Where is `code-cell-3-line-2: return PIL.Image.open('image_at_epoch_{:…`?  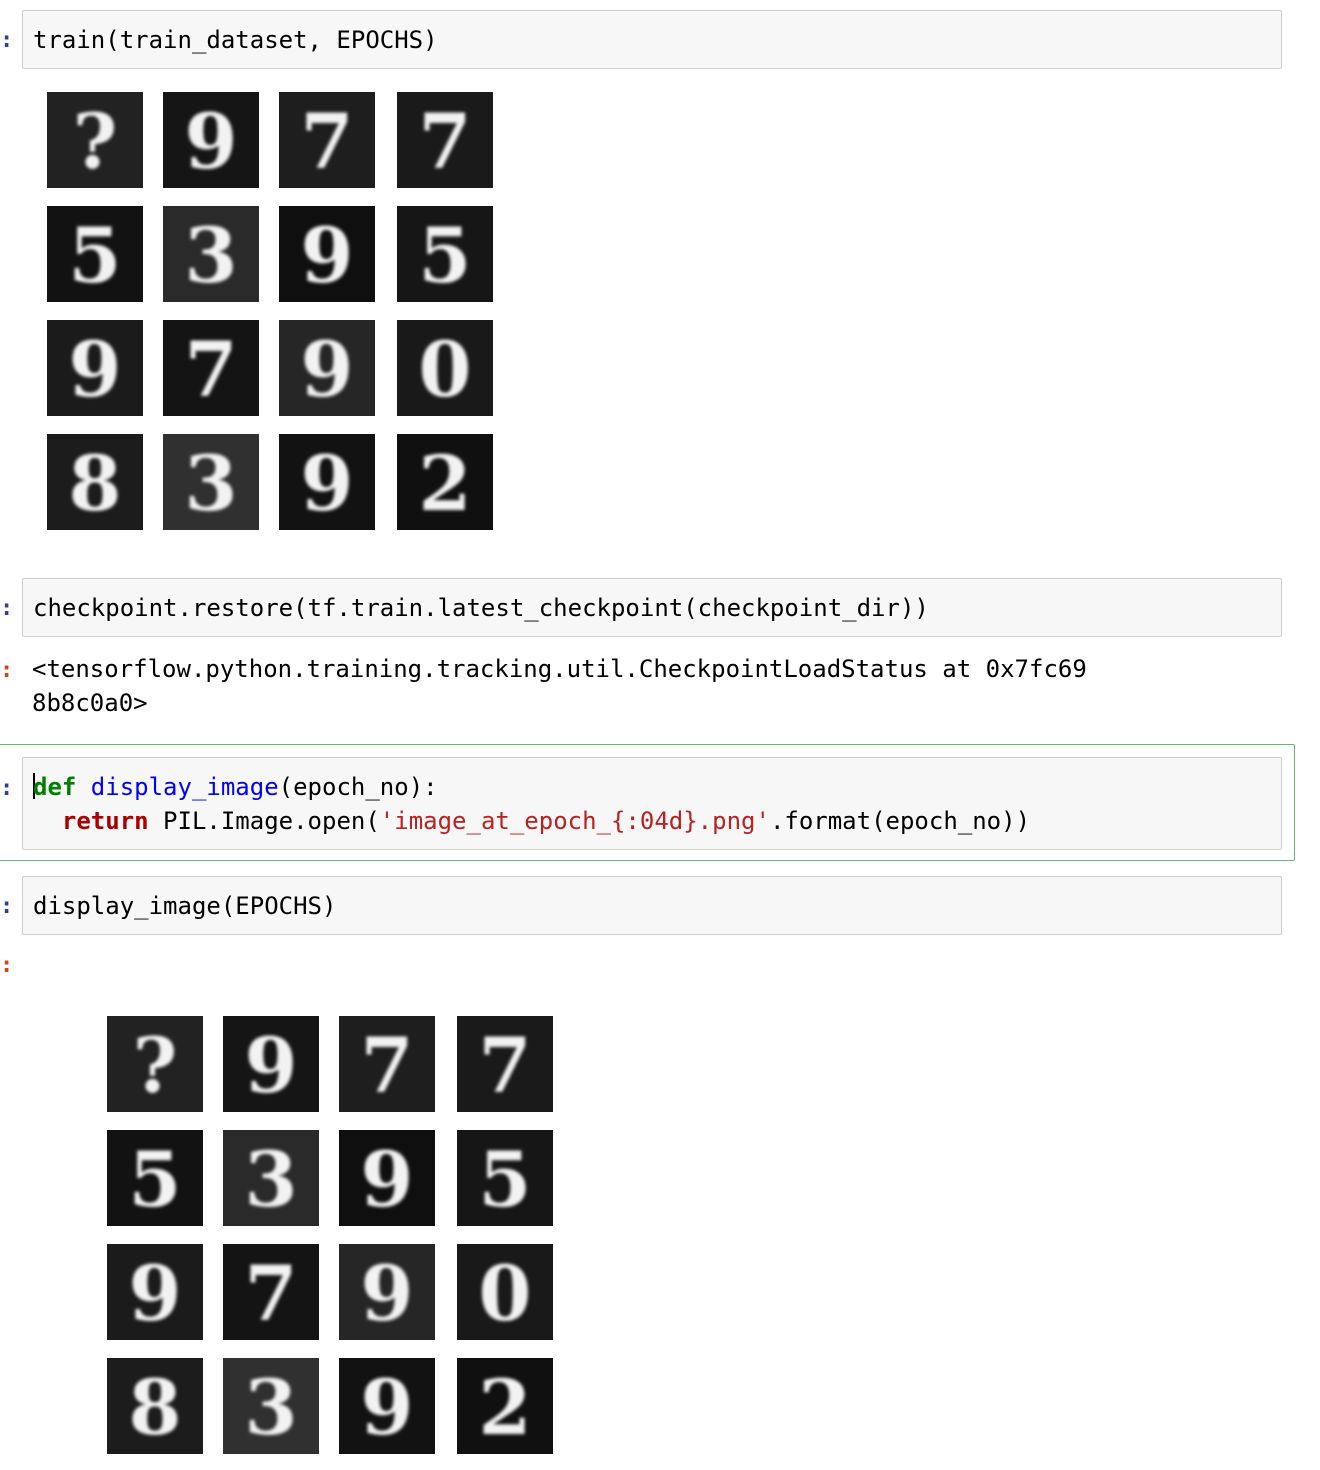
code-cell-3-line-2: return PIL.Image.open('image_at_epoch_{:… is located at coordinates (531, 821).